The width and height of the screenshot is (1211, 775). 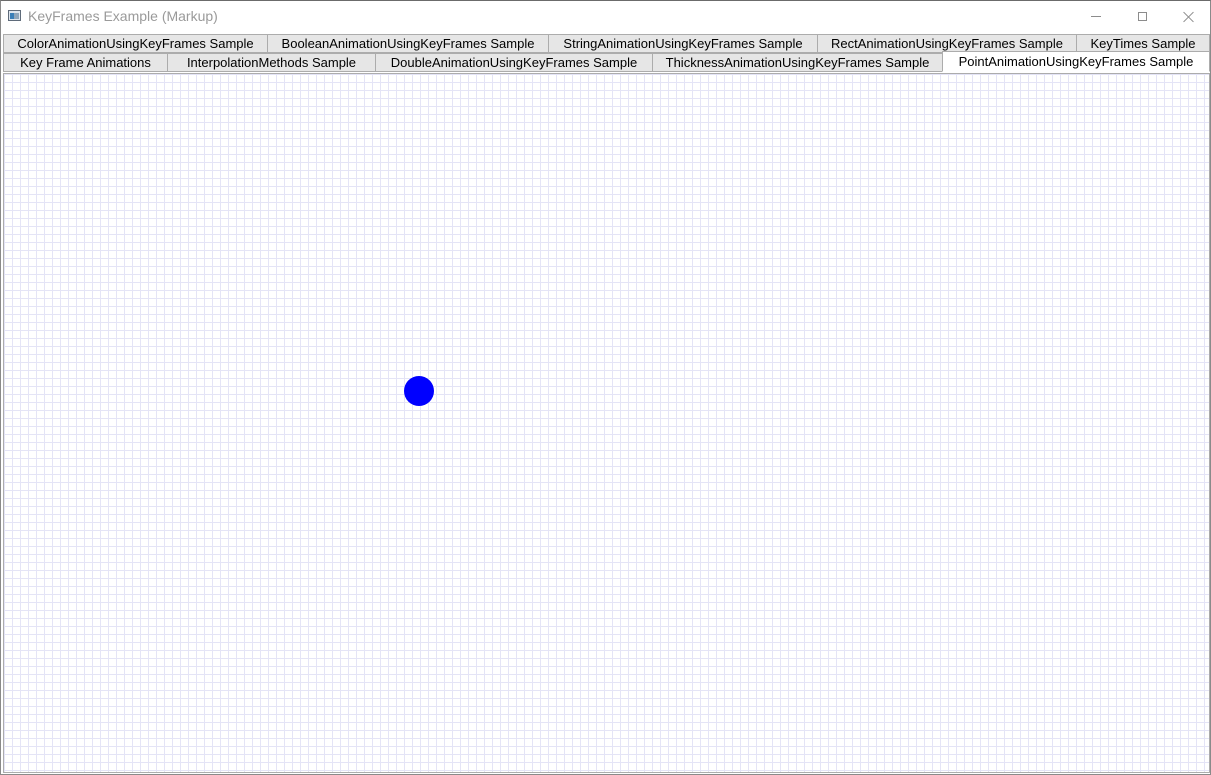 I want to click on close-icon, so click(x=1188, y=16).